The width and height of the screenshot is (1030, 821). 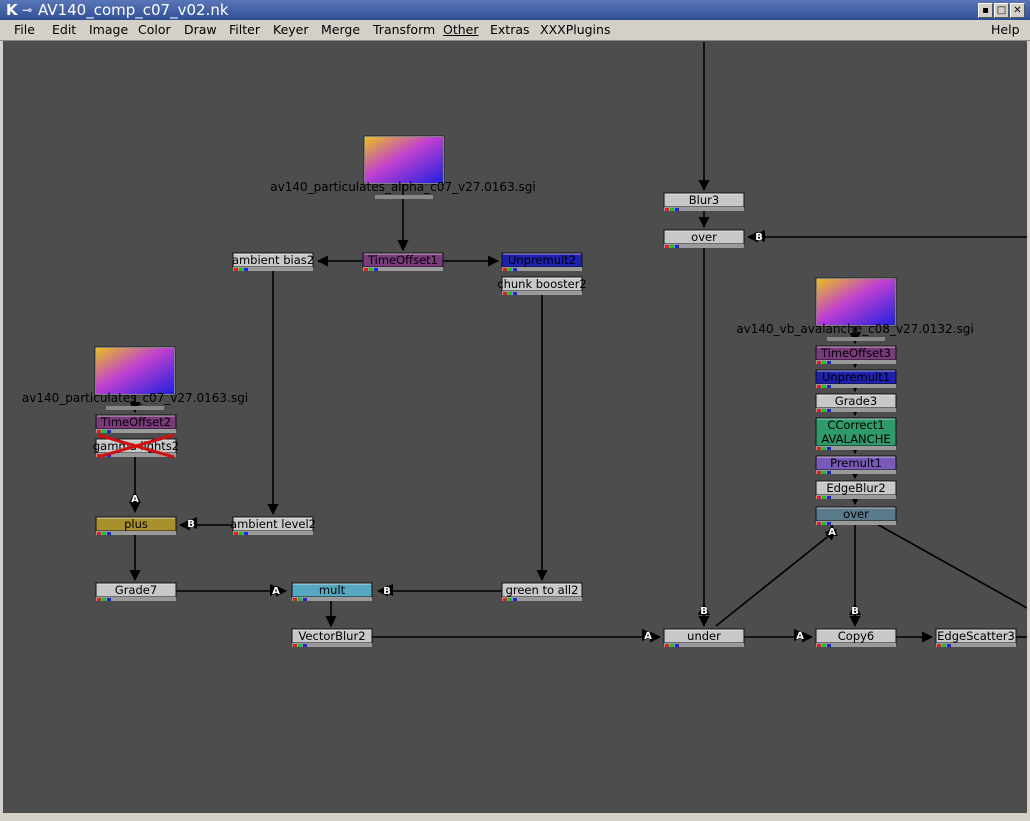 What do you see at coordinates (985, 10) in the screenshot?
I see `minimize-button: ▪` at bounding box center [985, 10].